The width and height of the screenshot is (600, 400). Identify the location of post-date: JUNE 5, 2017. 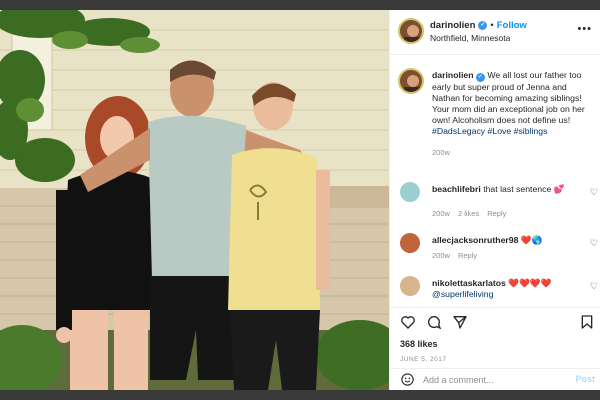
(423, 359).